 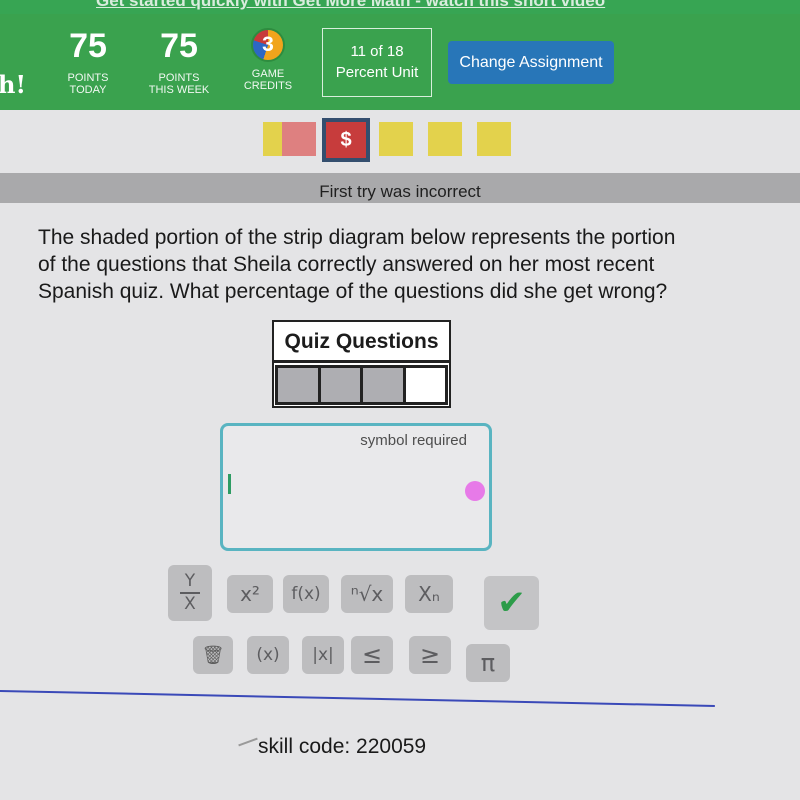 I want to click on points-this-week: 75 POINTS THIS WEEK, so click(x=179, y=62).